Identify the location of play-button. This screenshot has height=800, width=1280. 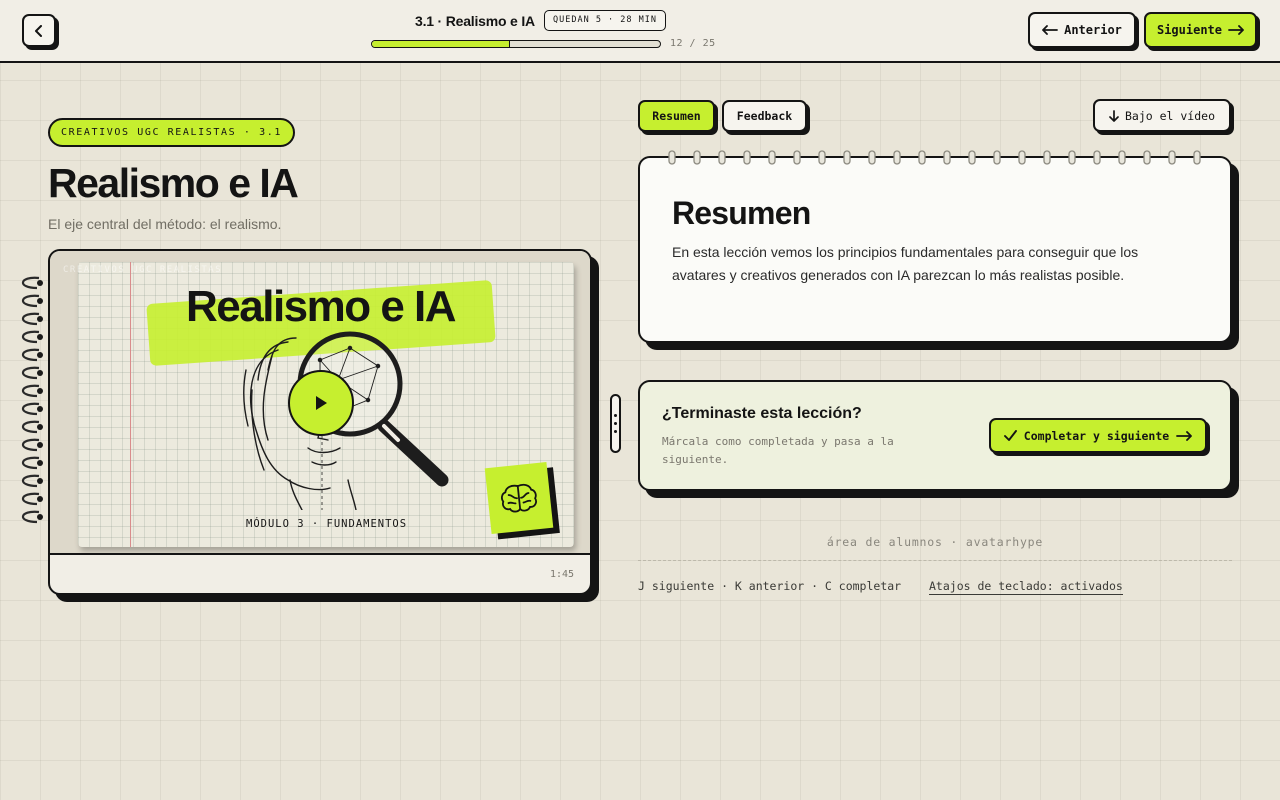
(321, 403).